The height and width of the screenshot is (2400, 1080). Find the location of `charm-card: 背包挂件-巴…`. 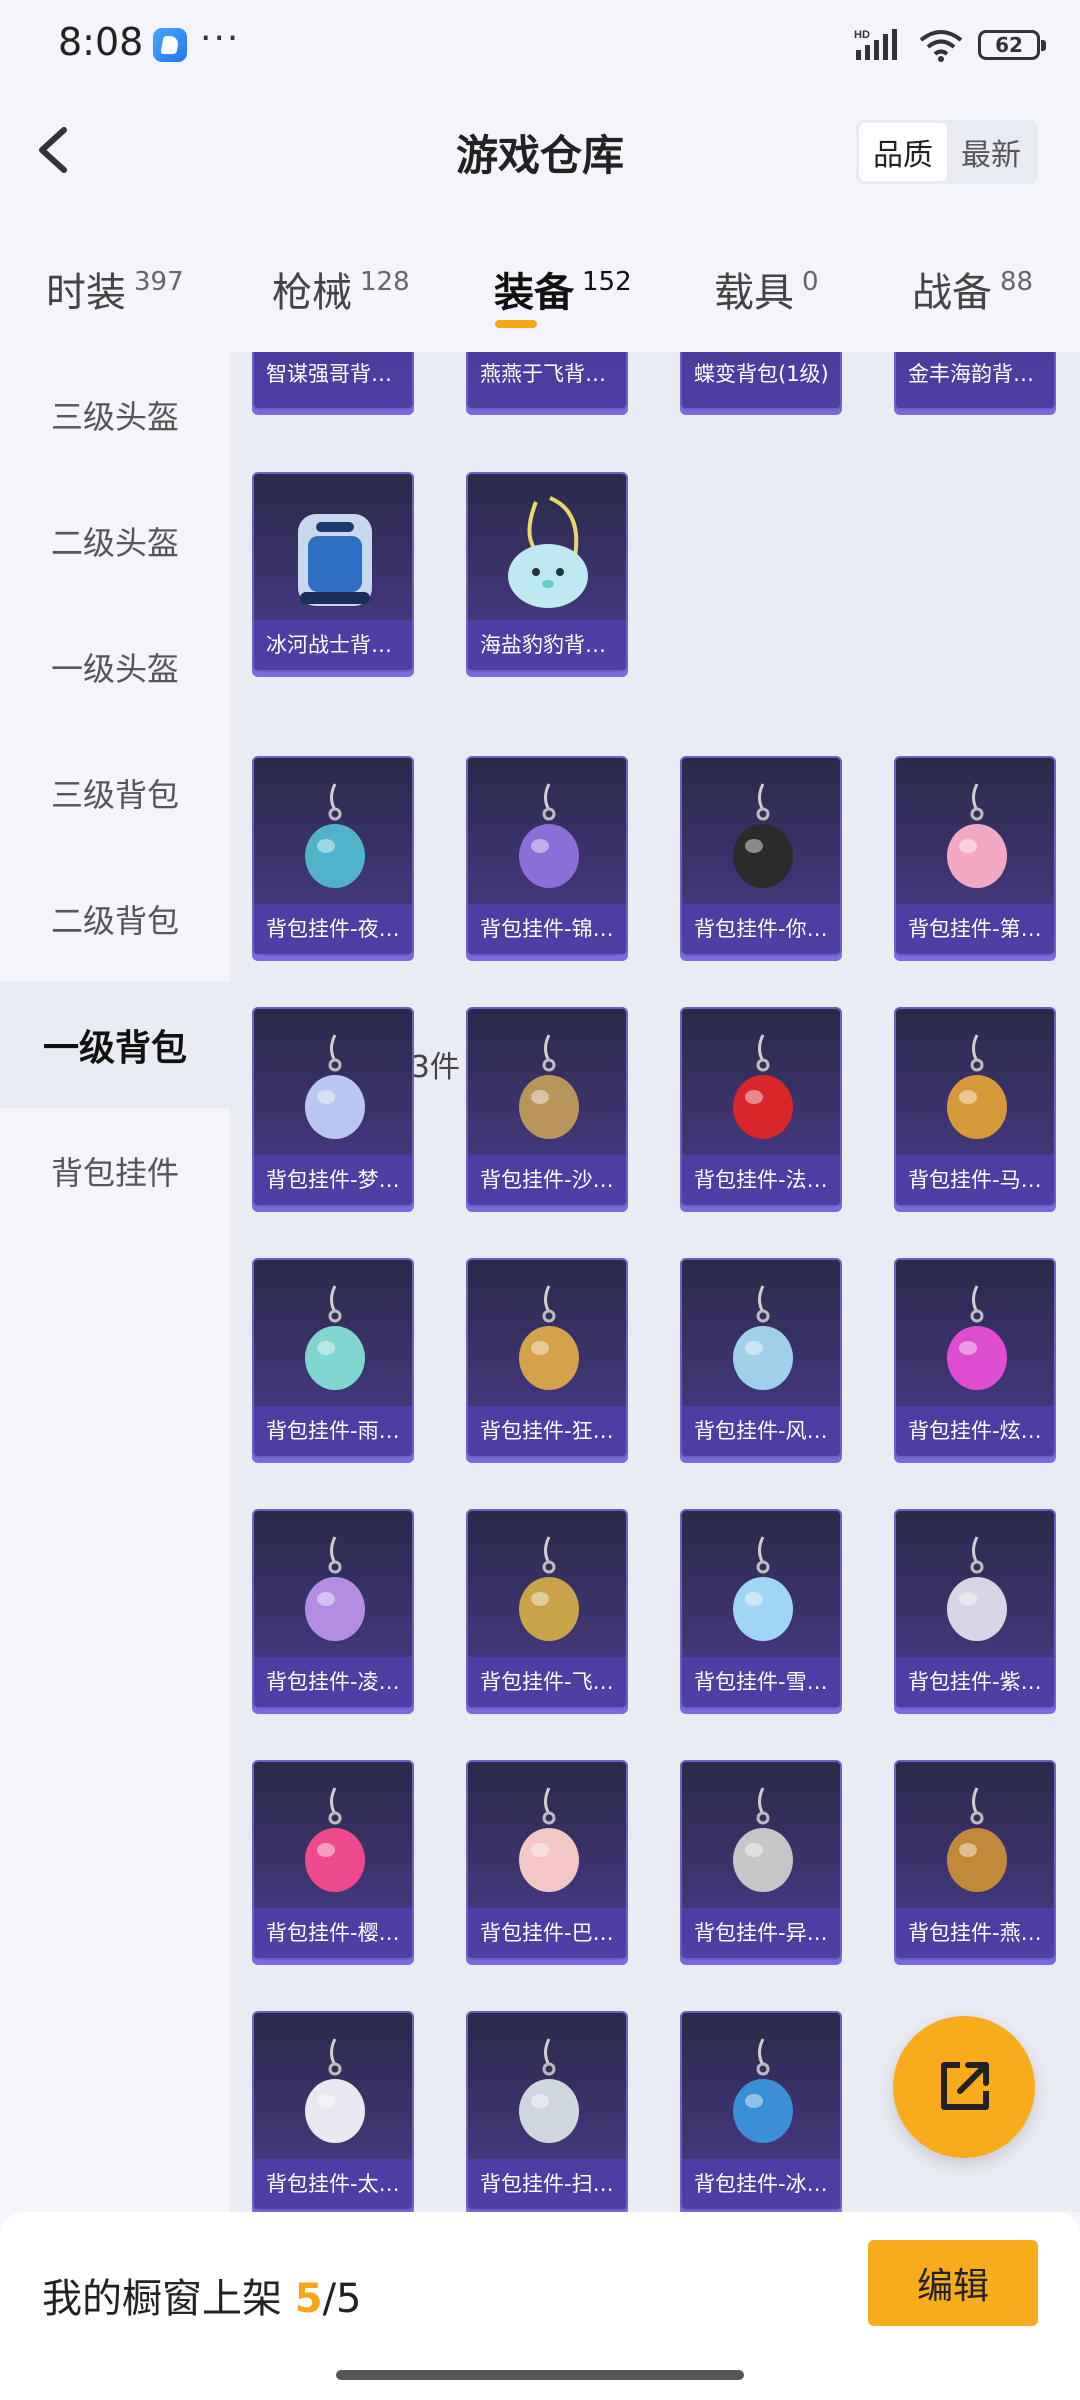

charm-card: 背包挂件-巴… is located at coordinates (547, 1860).